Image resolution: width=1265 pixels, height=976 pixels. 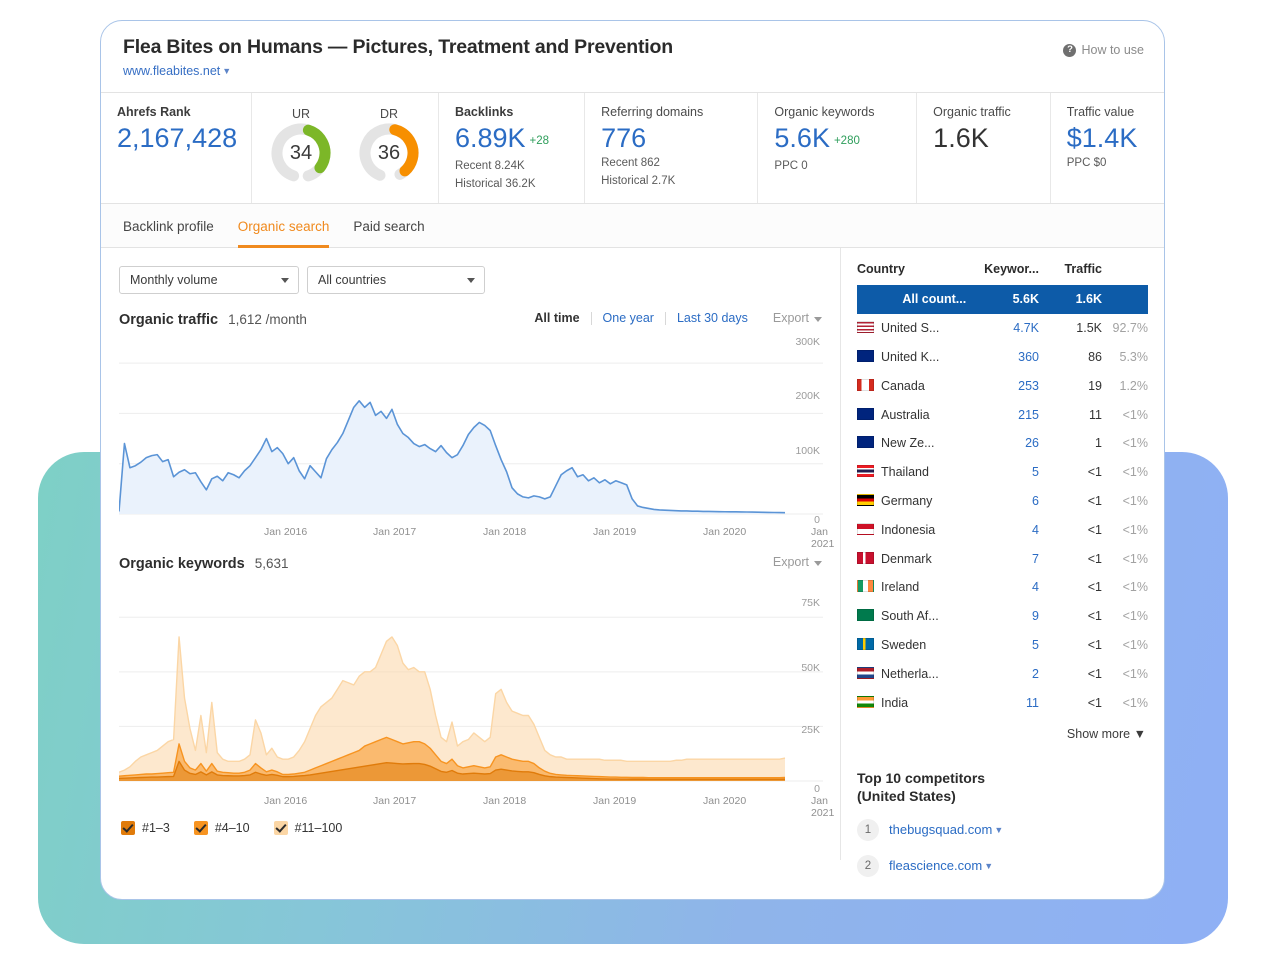 I want to click on gauge-dr-ring: 36, so click(x=389, y=153).